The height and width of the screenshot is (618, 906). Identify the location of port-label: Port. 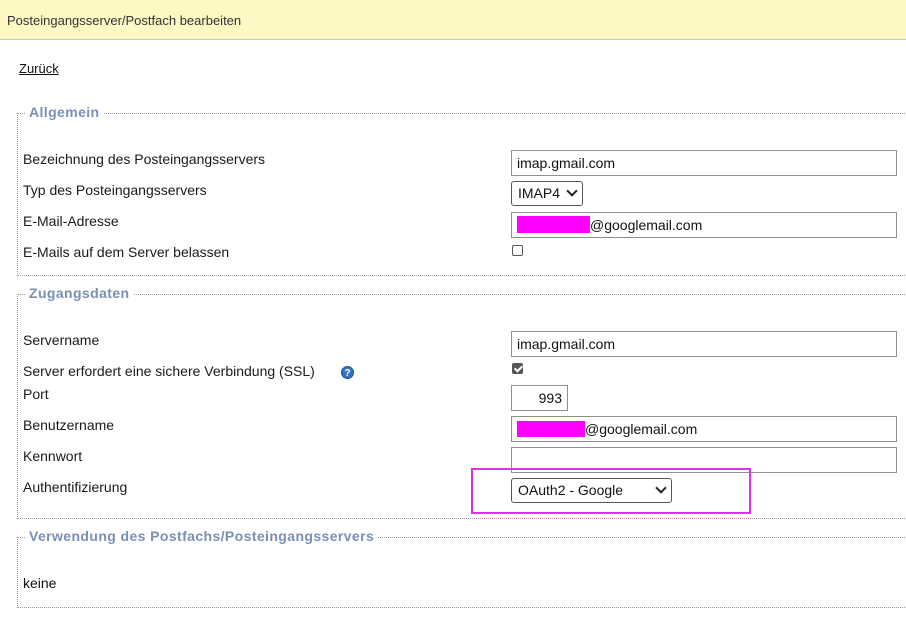
(36, 394).